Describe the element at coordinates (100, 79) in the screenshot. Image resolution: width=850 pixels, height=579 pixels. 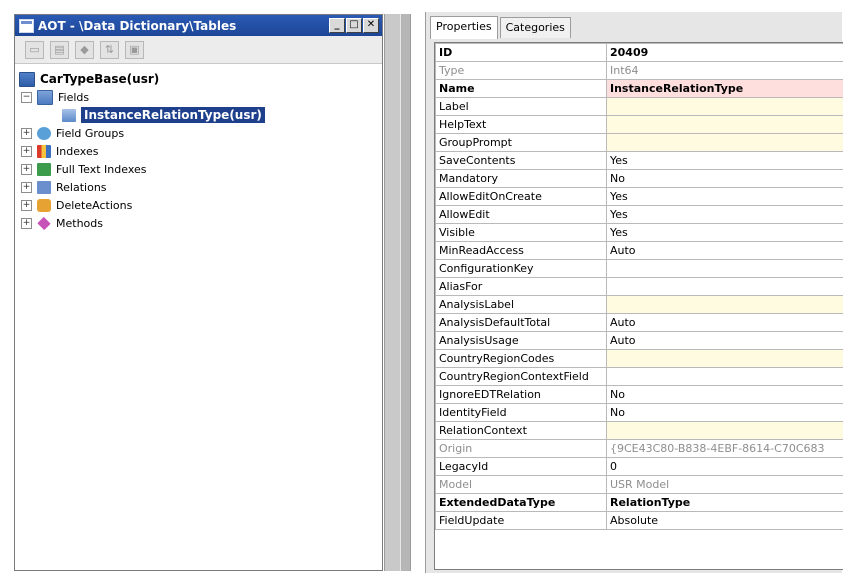
I see `tree-root-label: CarTypeBase(usr)` at that location.